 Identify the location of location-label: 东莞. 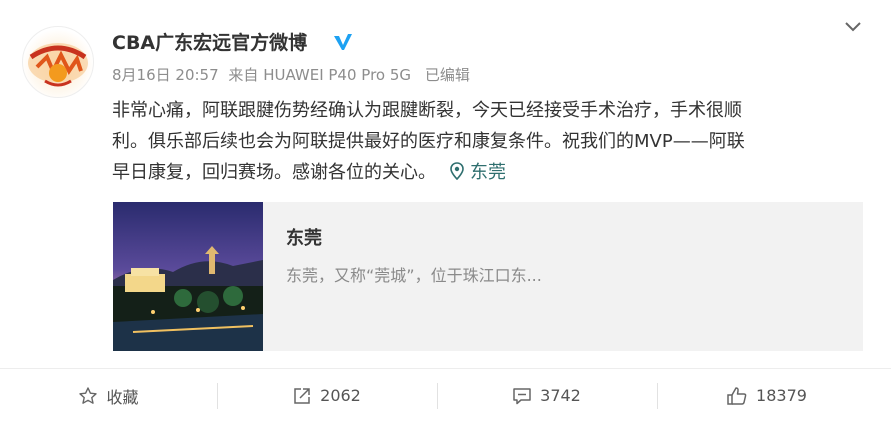
(488, 172).